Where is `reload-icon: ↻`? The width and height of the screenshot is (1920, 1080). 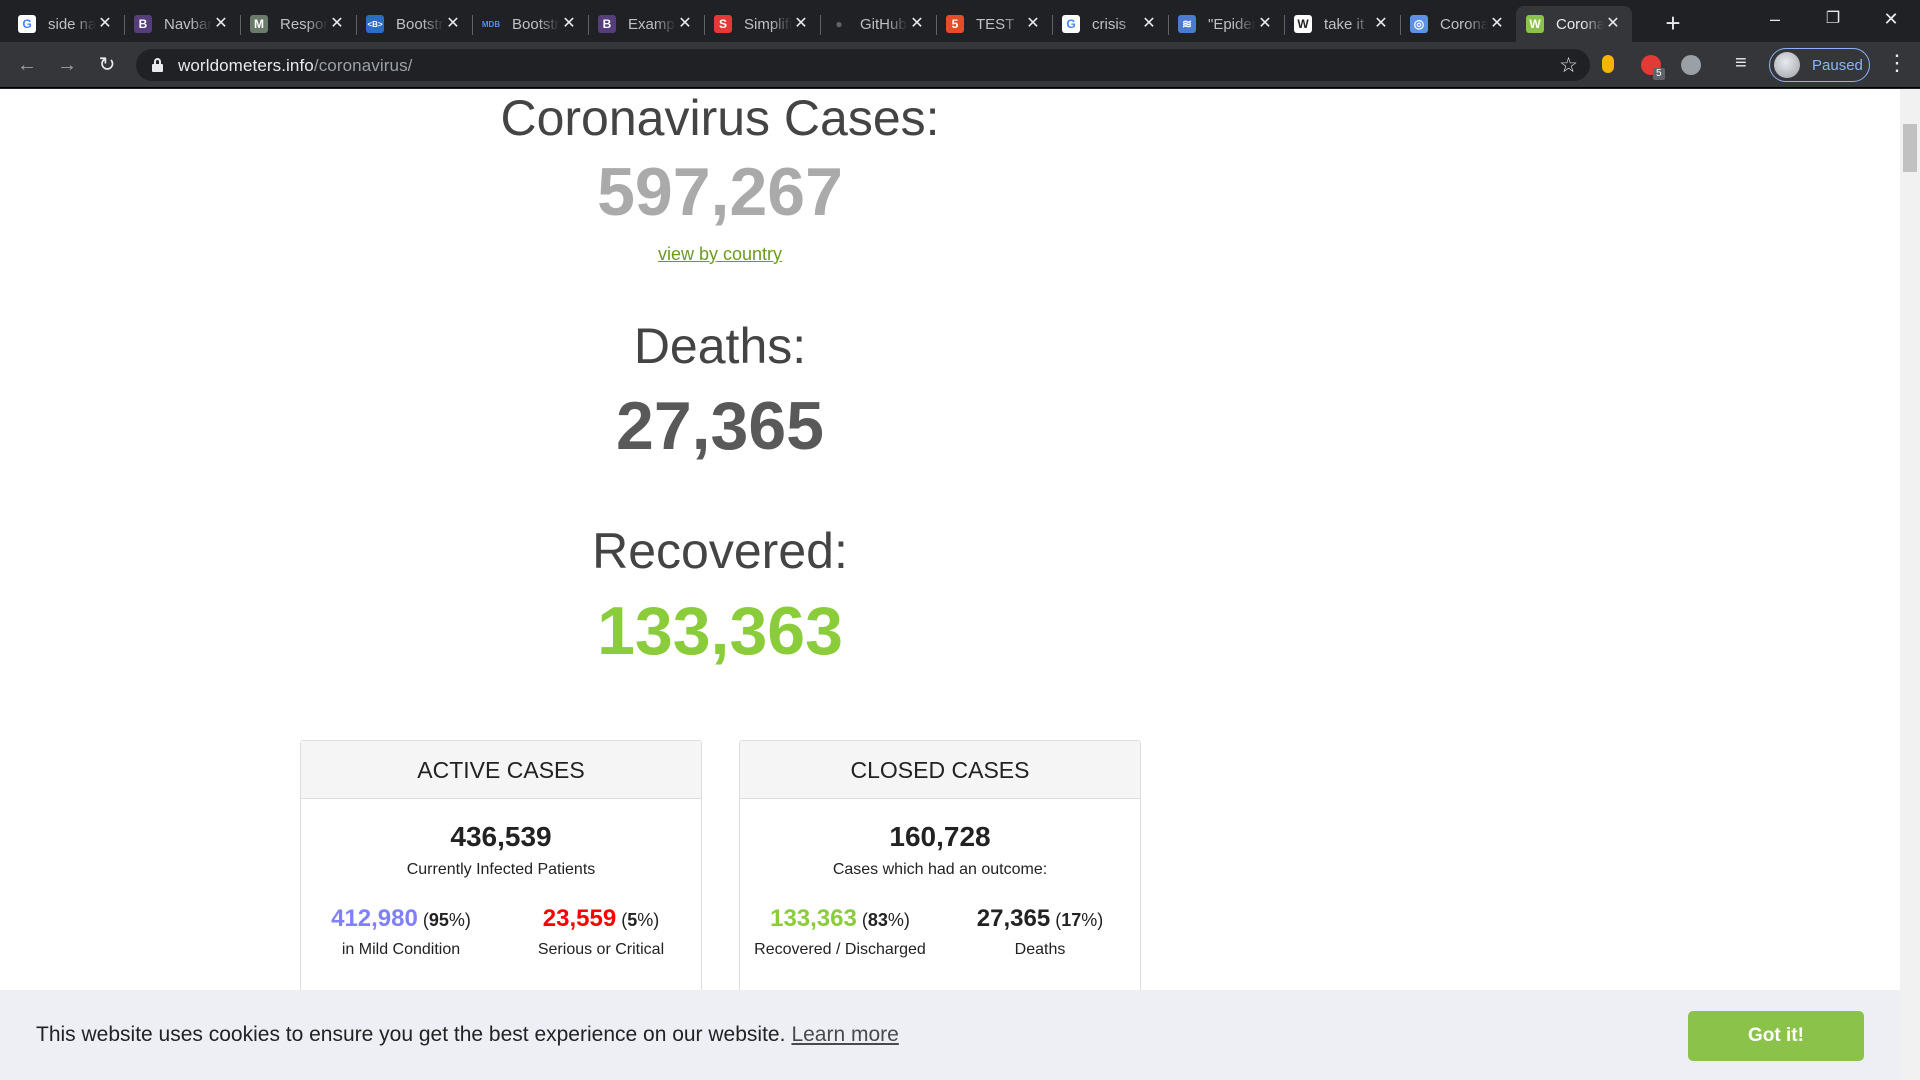
reload-icon: ↻ is located at coordinates (107, 65).